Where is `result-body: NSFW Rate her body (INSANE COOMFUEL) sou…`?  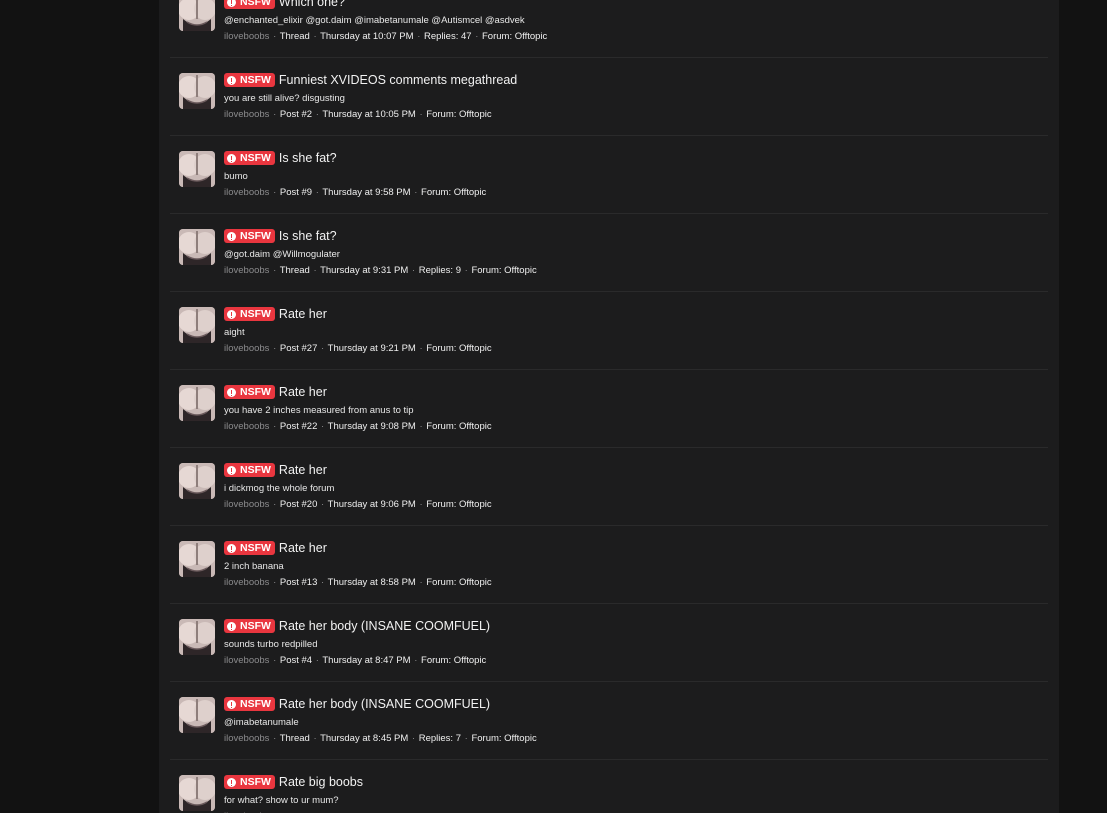 result-body: NSFW Rate her body (INSANE COOMFUEL) sou… is located at coordinates (631, 642).